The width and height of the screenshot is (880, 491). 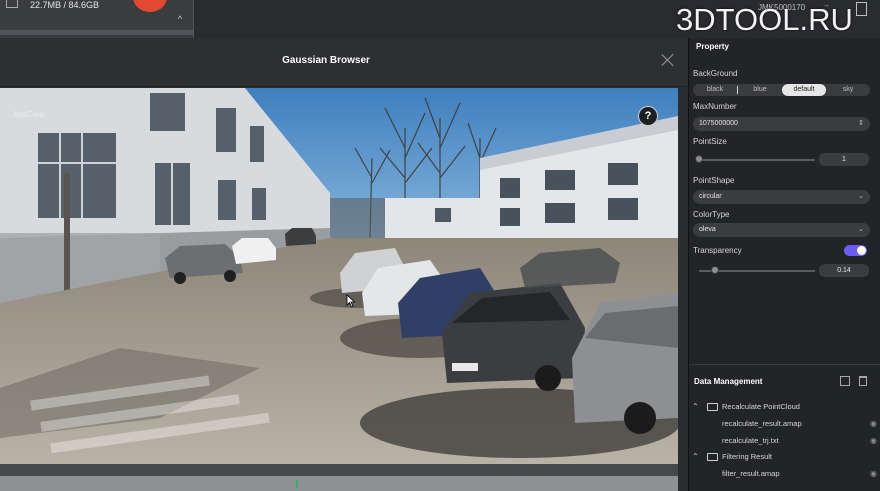 I want to click on point-size-slider, so click(x=757, y=160).